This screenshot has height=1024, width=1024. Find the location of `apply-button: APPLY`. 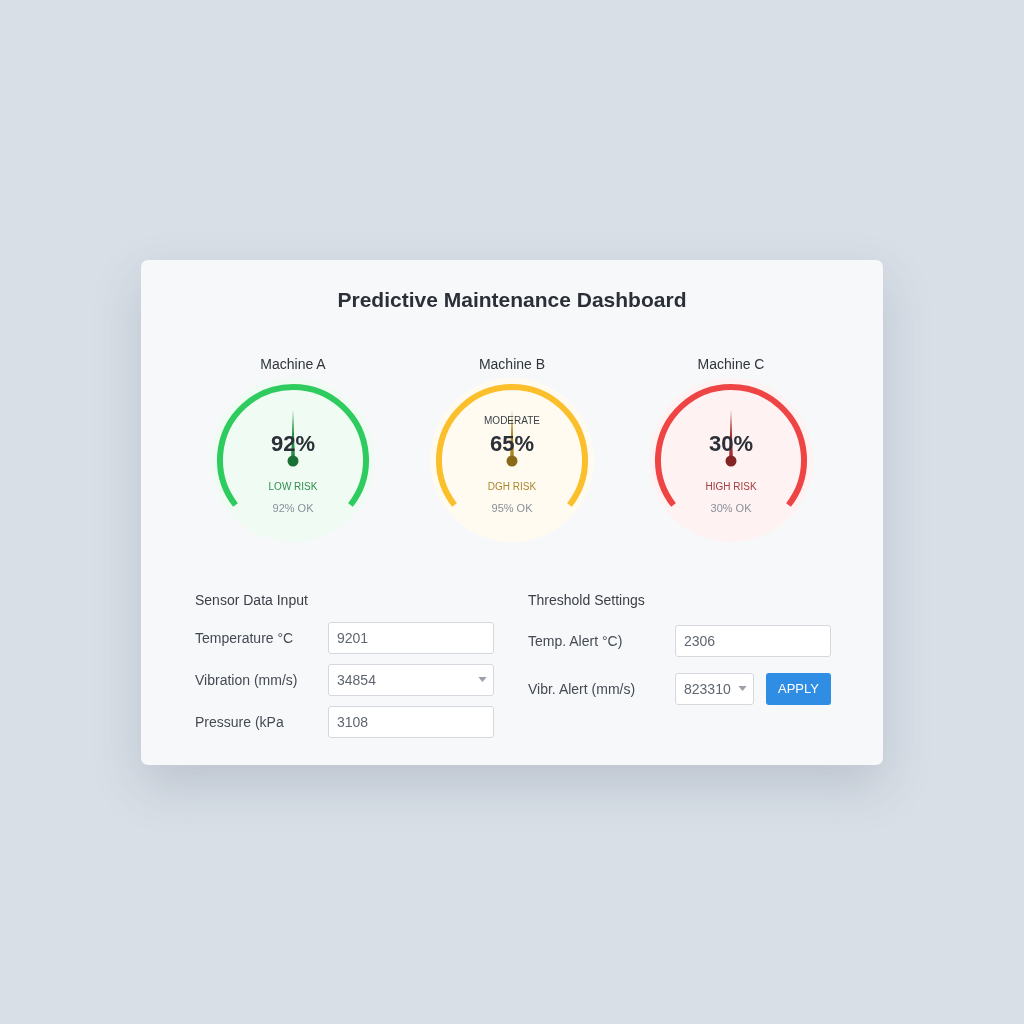

apply-button: APPLY is located at coordinates (798, 688).